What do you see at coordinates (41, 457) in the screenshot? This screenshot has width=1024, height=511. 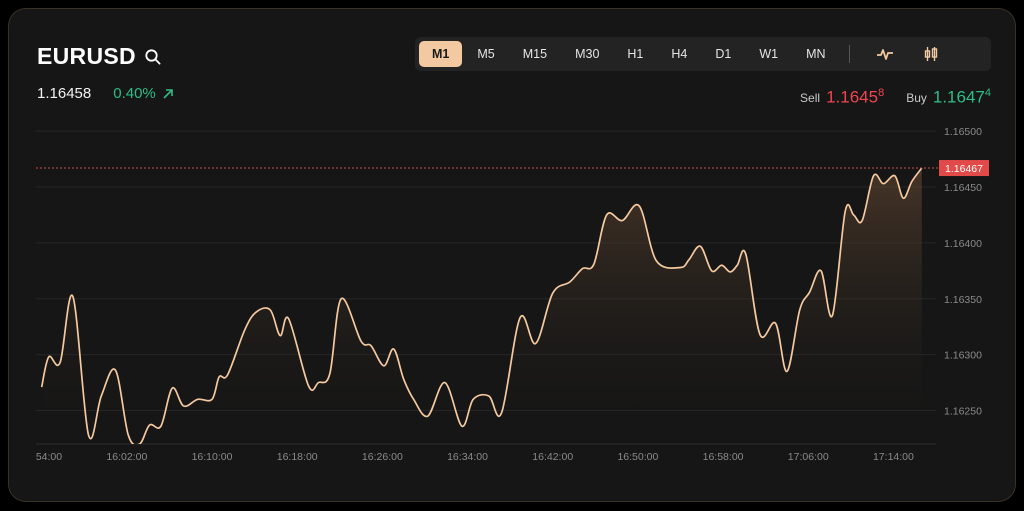 I see `x-tick-label: 15:54:00` at bounding box center [41, 457].